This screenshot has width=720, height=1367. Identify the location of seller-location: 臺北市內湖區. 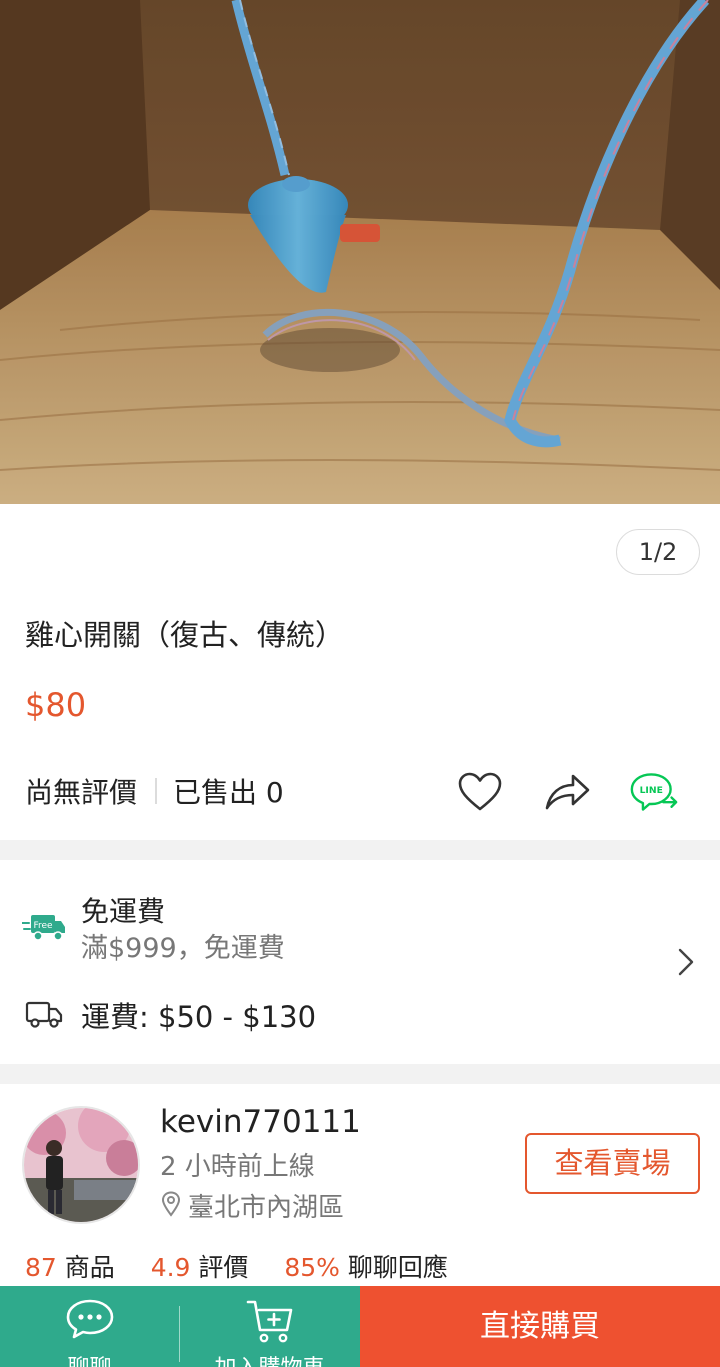
(266, 1208).